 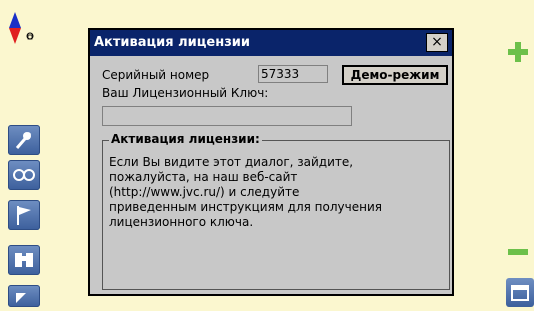 I want to click on serial-label: Серийный номер, so click(x=156, y=75).